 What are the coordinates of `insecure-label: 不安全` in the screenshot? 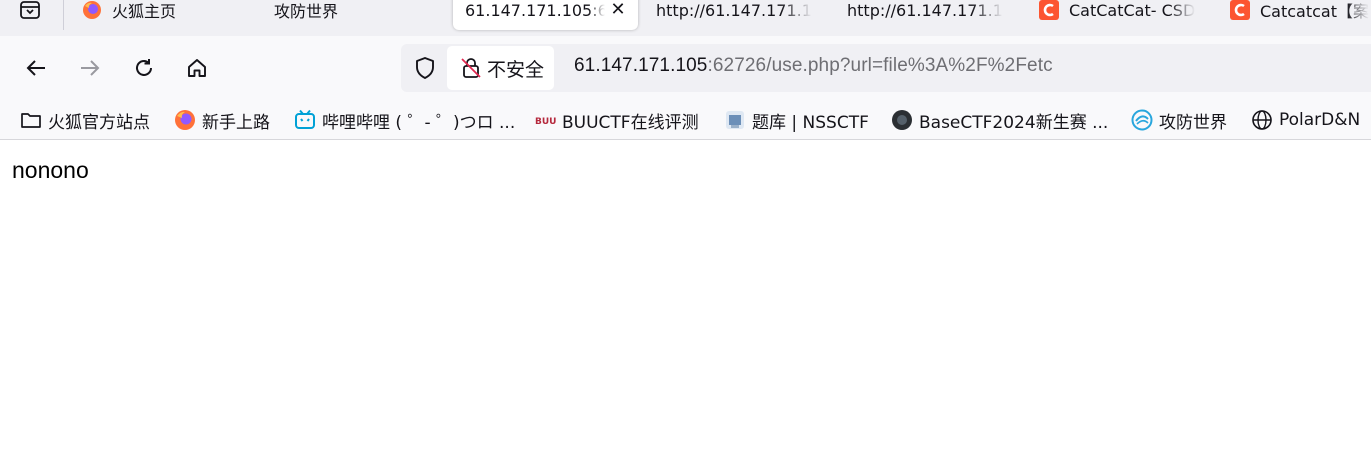 It's located at (516, 69).